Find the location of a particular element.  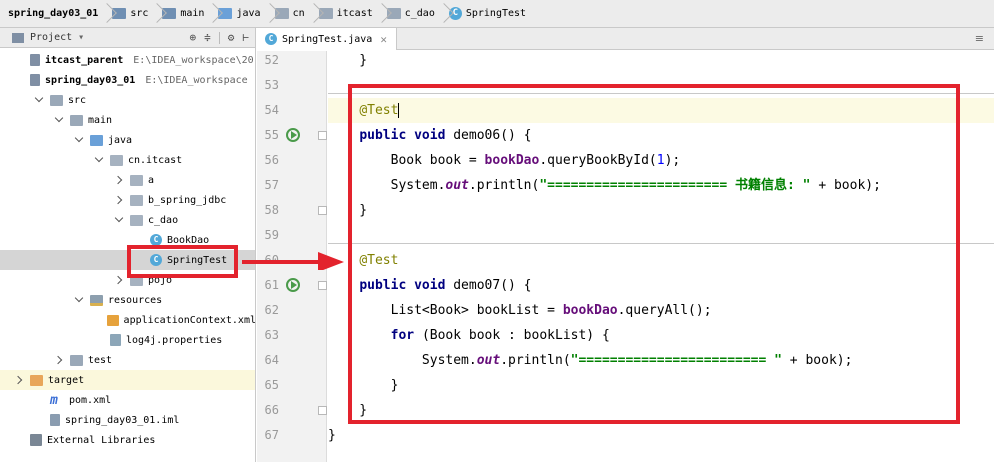

breadcrumb-label: itcast is located at coordinates (354, 13).